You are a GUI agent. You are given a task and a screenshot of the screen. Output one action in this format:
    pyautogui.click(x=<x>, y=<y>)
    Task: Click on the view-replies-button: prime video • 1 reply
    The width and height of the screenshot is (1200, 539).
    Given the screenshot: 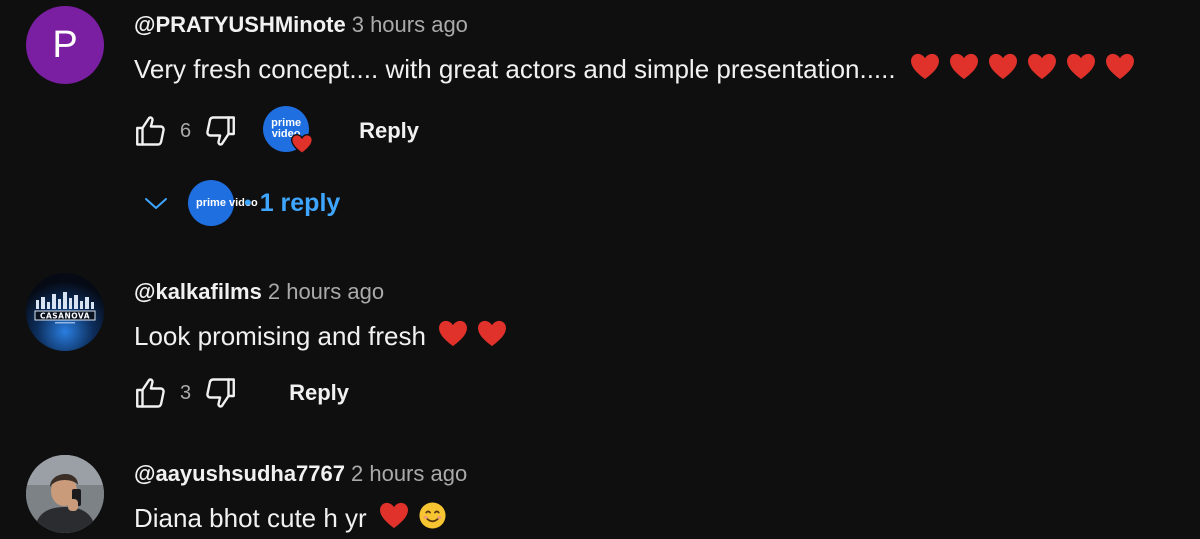 What is the action you would take?
    pyautogui.click(x=241, y=203)
    